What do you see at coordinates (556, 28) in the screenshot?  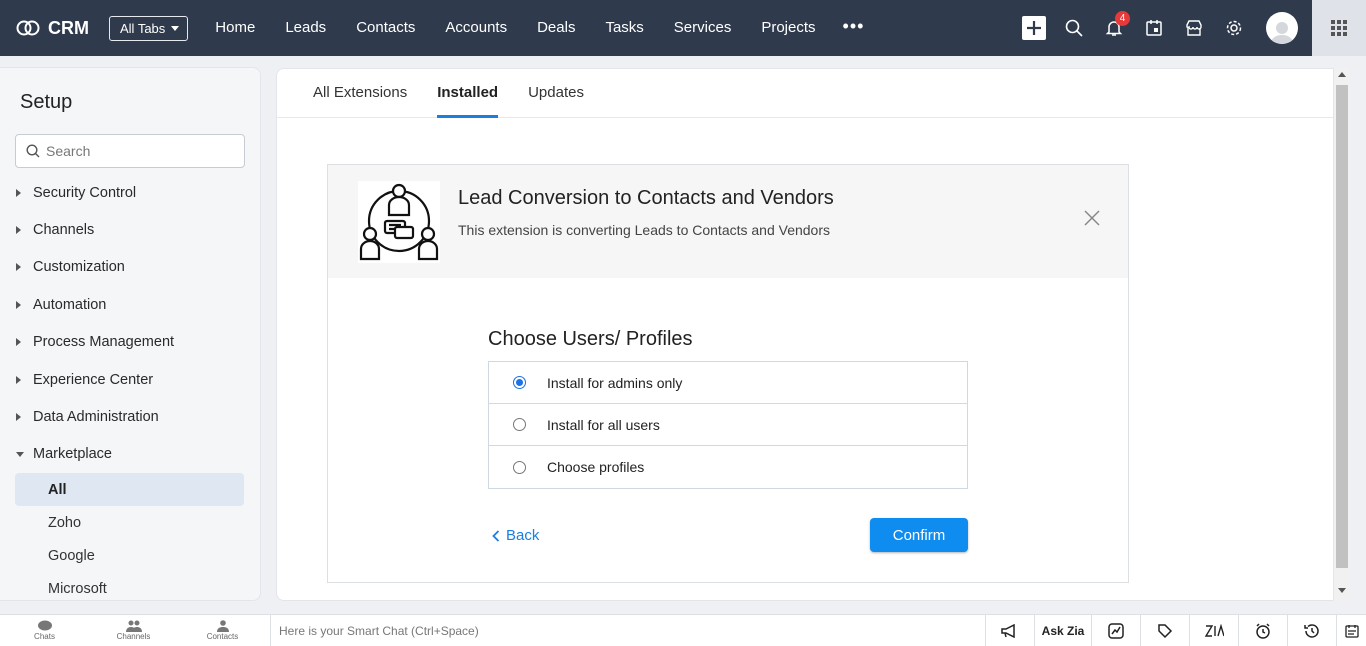 I see `nav-tab-deals: Deals` at bounding box center [556, 28].